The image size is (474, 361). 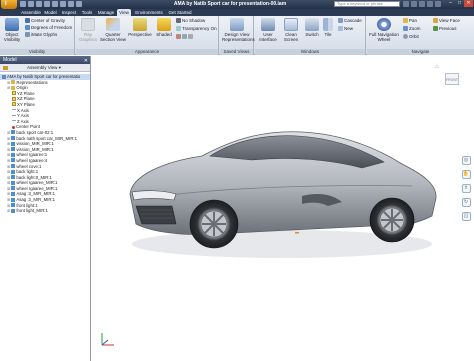 What do you see at coordinates (44, 68) in the screenshot?
I see `assembly-view-dropdown: Assembly View ▾` at bounding box center [44, 68].